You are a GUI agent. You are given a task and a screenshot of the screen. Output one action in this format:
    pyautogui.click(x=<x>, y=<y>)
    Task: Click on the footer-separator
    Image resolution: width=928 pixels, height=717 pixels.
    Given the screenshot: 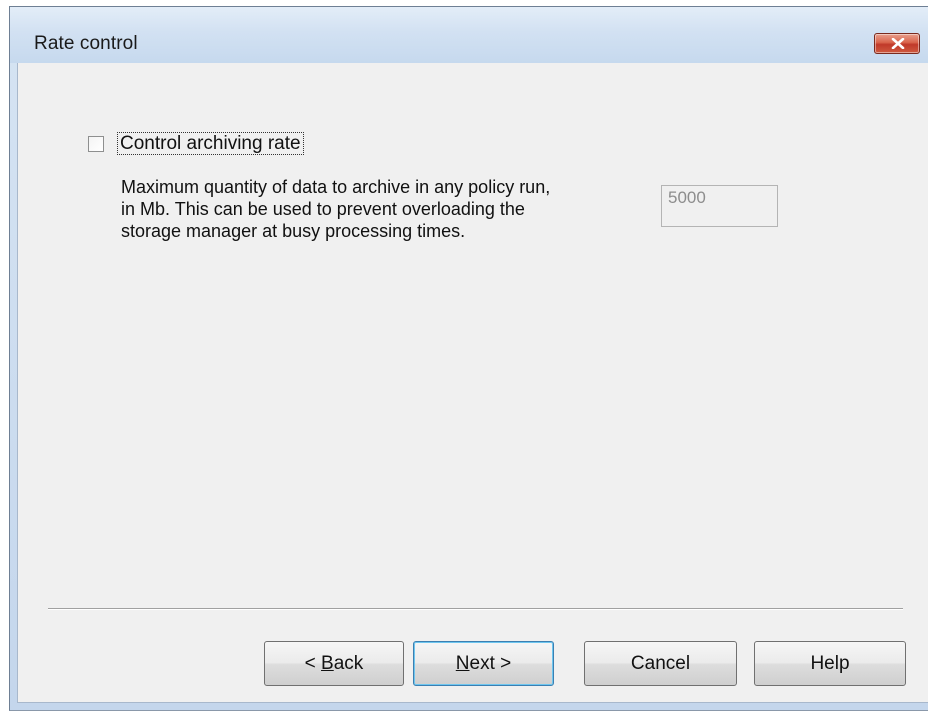 What is the action you would take?
    pyautogui.click(x=475, y=609)
    